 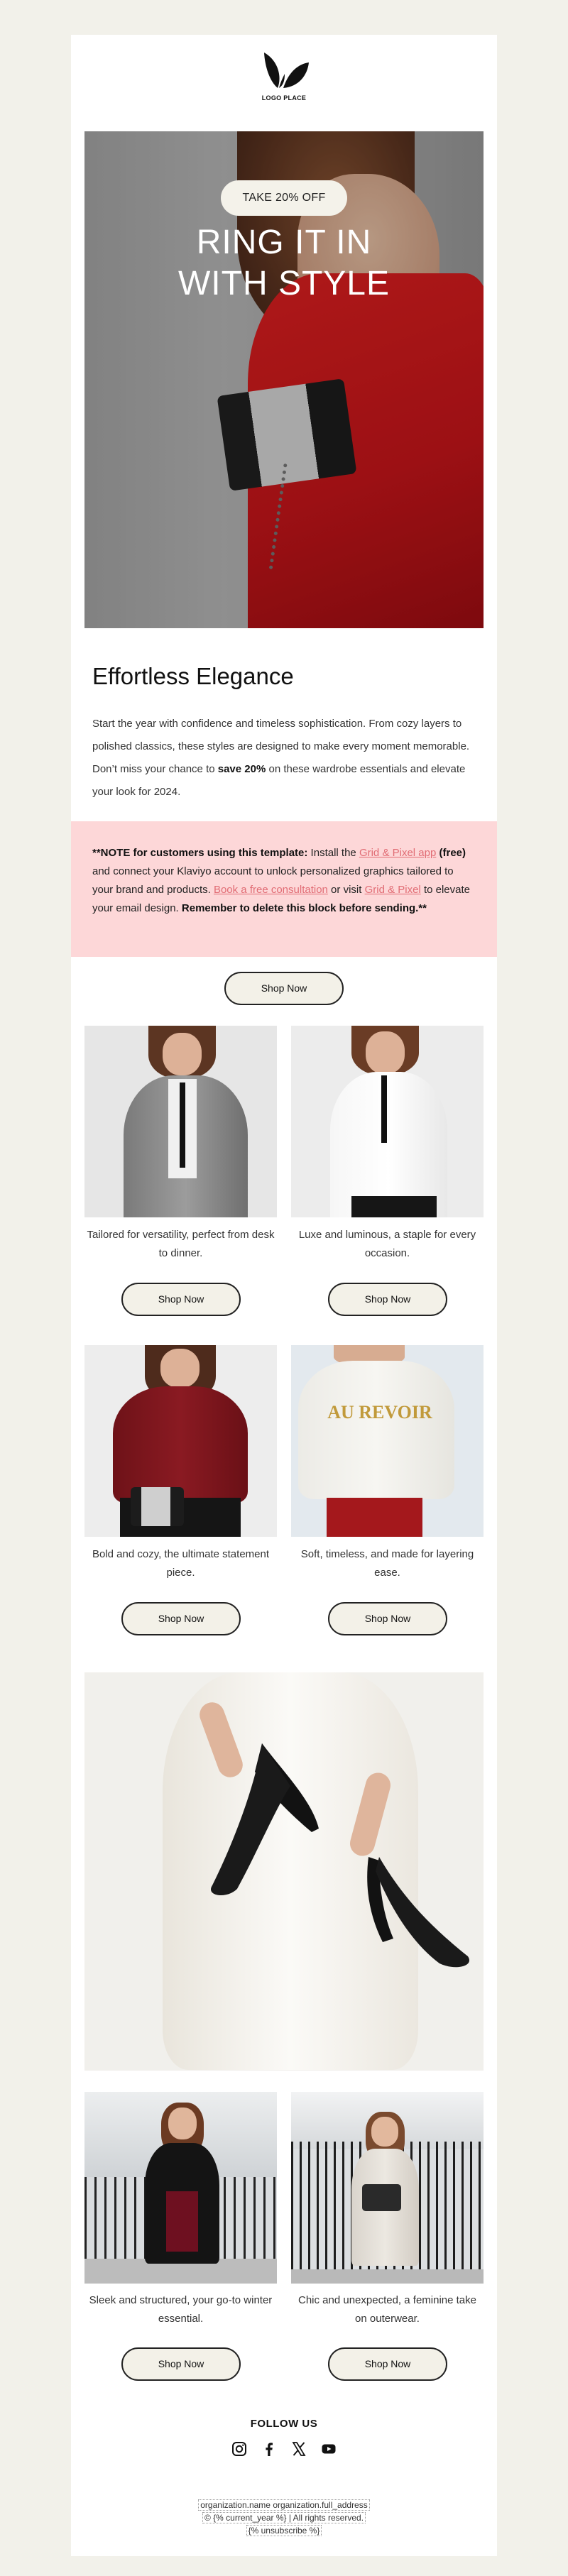 I want to click on x-icon, so click(x=299, y=2449).